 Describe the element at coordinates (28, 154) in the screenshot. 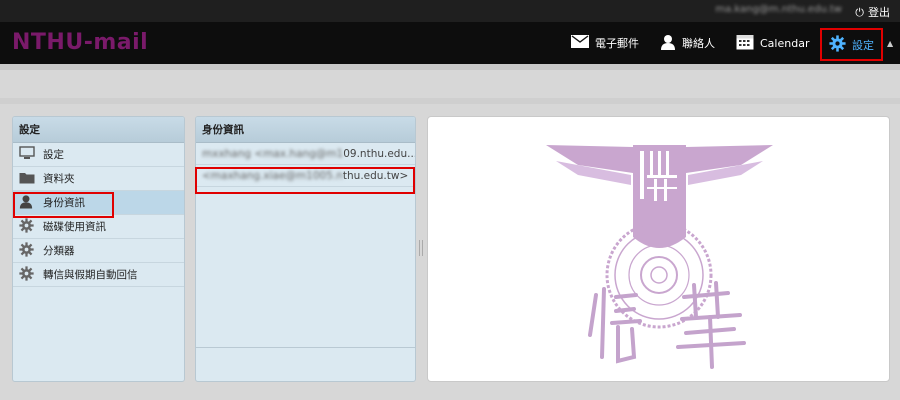

I see `monitor-icon` at that location.